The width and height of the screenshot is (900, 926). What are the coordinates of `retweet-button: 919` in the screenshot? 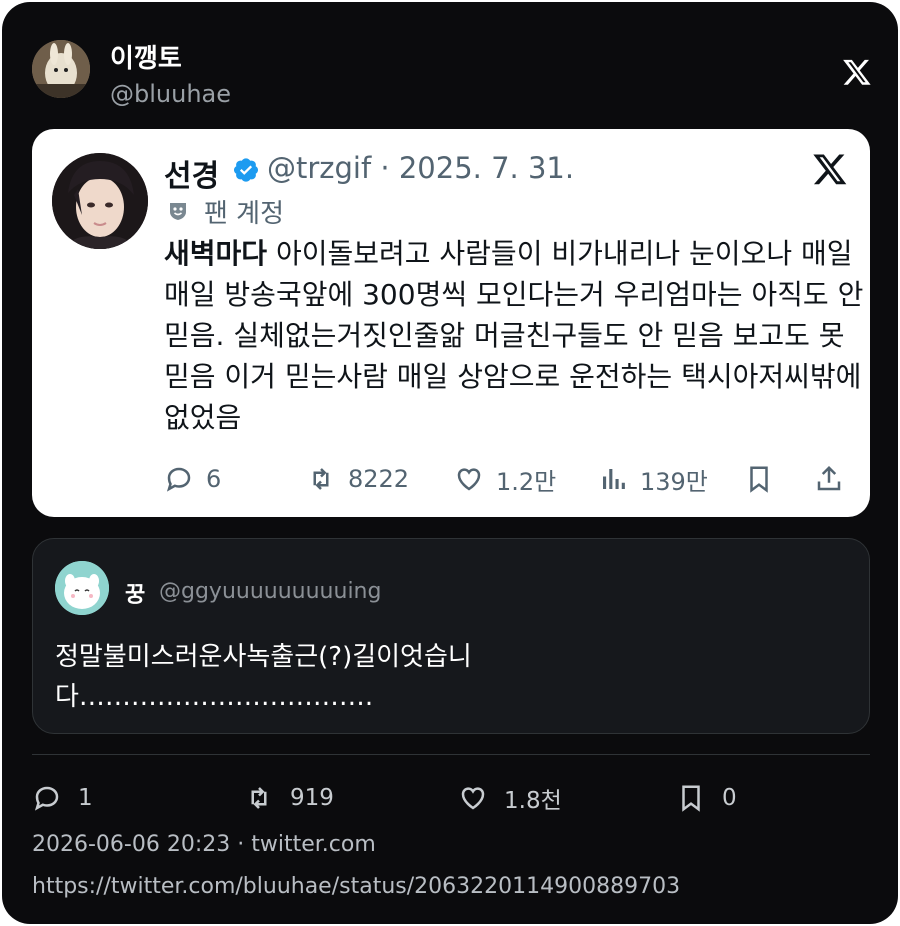 It's located at (289, 798).